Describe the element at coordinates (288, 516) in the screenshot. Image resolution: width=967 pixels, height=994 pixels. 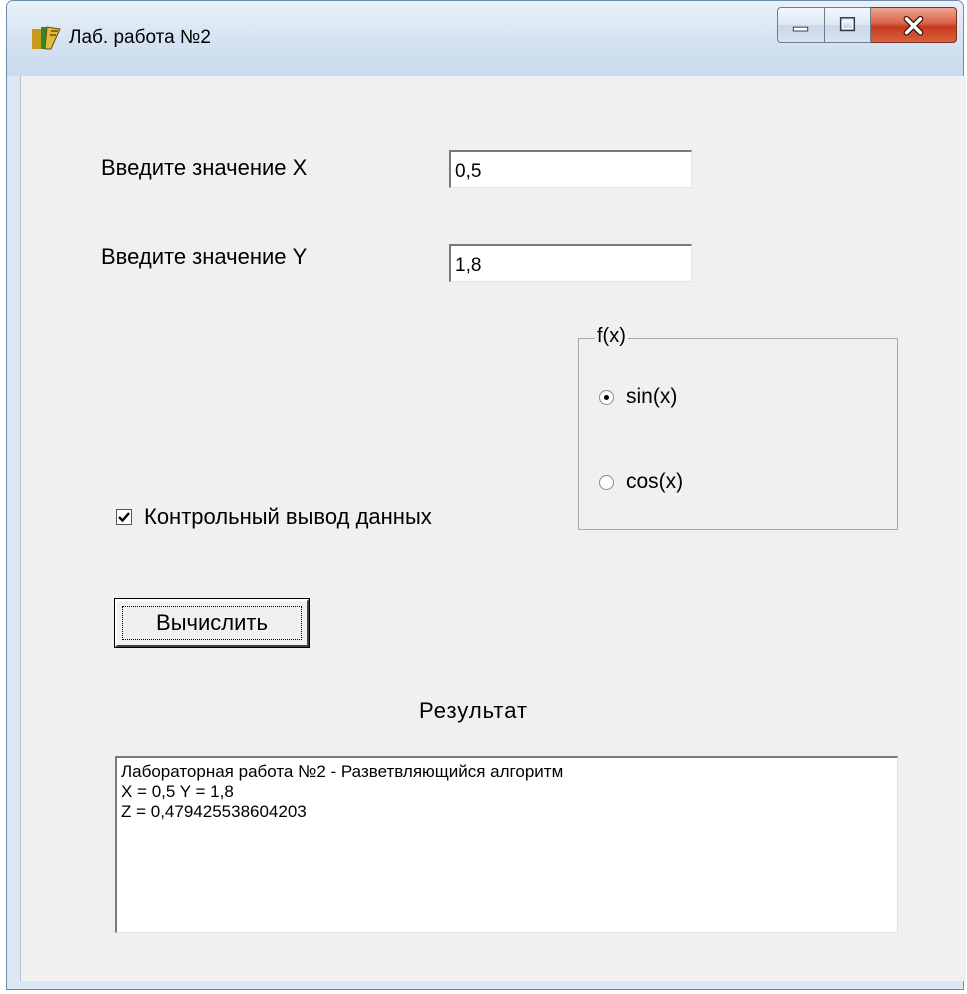
I see `checkbox-label: Контрольный вывод данных` at that location.